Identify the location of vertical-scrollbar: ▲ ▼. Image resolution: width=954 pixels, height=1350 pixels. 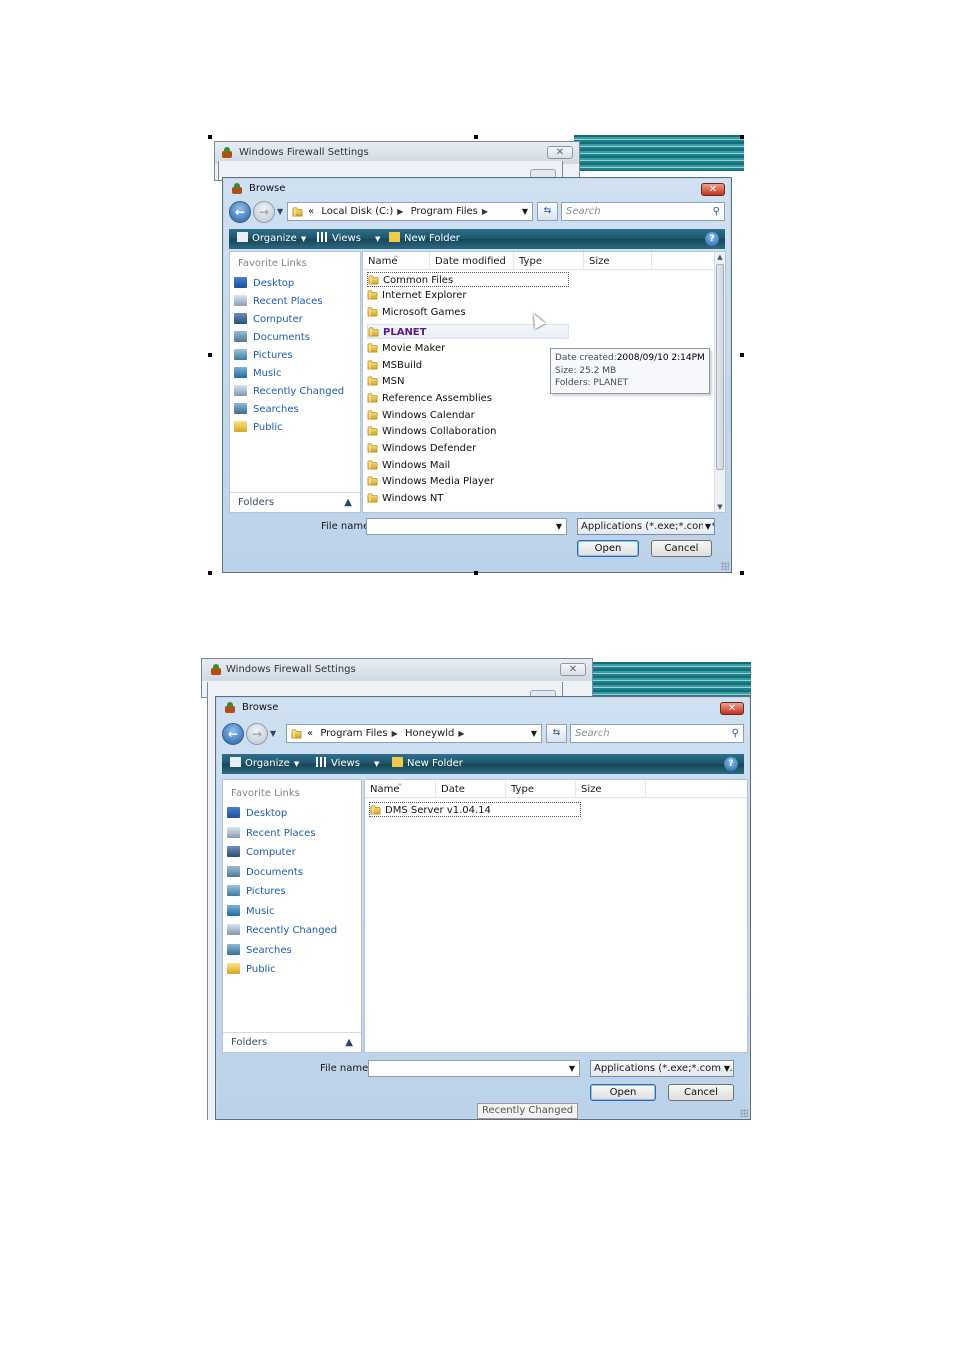
(719, 382).